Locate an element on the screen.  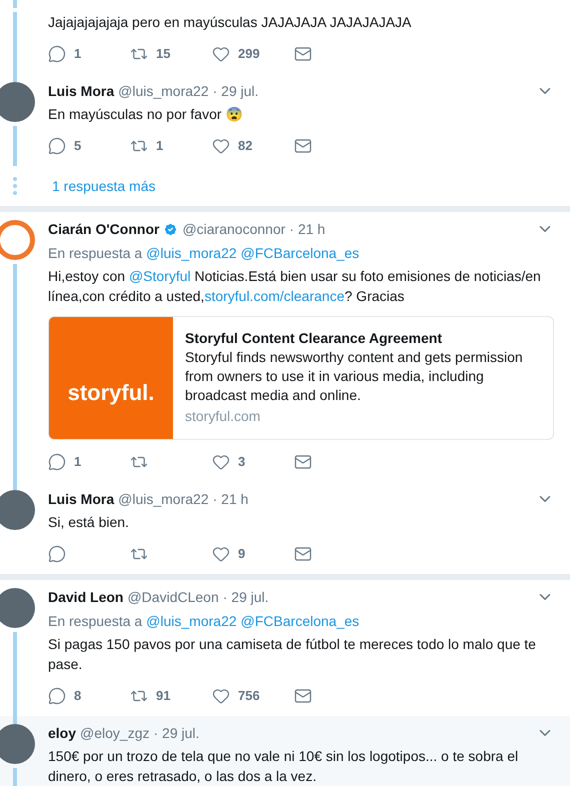
tweet-text: Jajajajajajaja pero en mayúsculas JAJAJAJA JAJAJAJAJA is located at coordinates (230, 22).